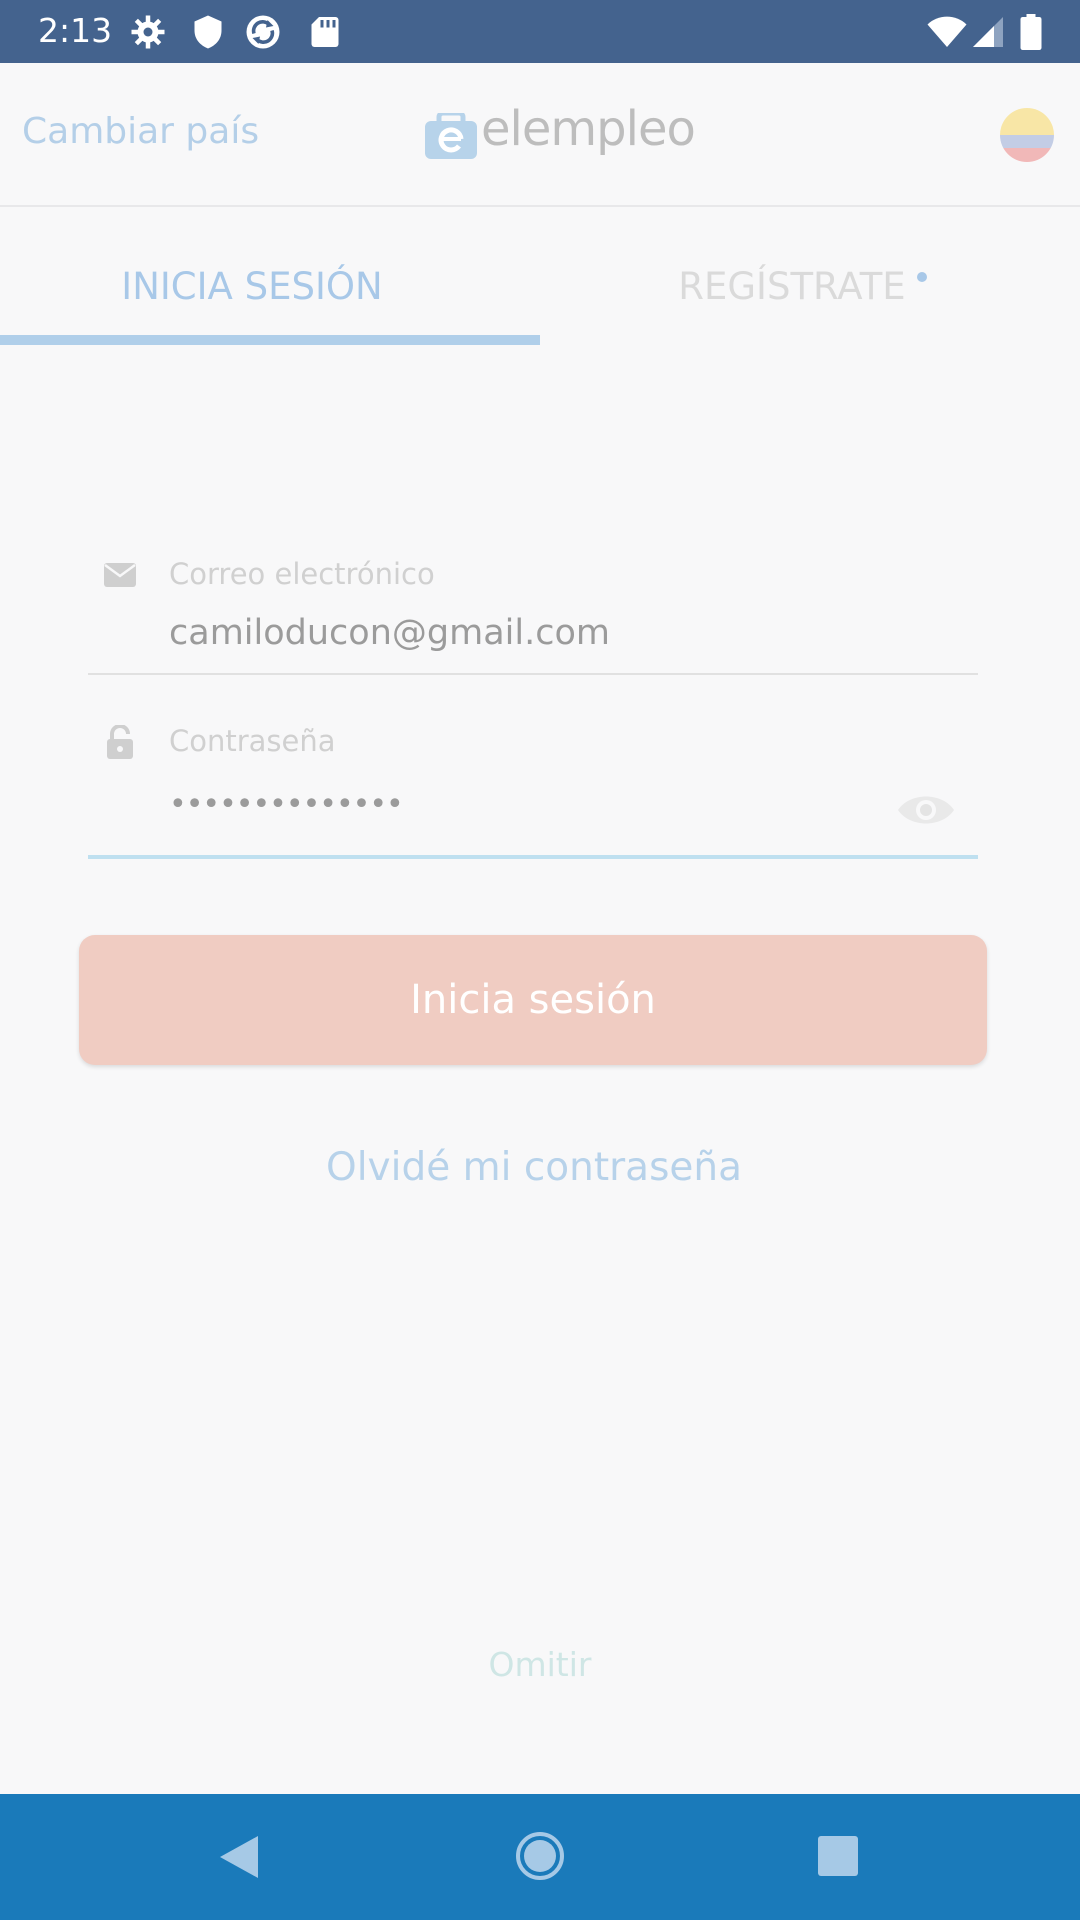 This screenshot has height=1920, width=1080. Describe the element at coordinates (389, 633) in the screenshot. I see `email-input: camiloducon@gmail.com` at that location.